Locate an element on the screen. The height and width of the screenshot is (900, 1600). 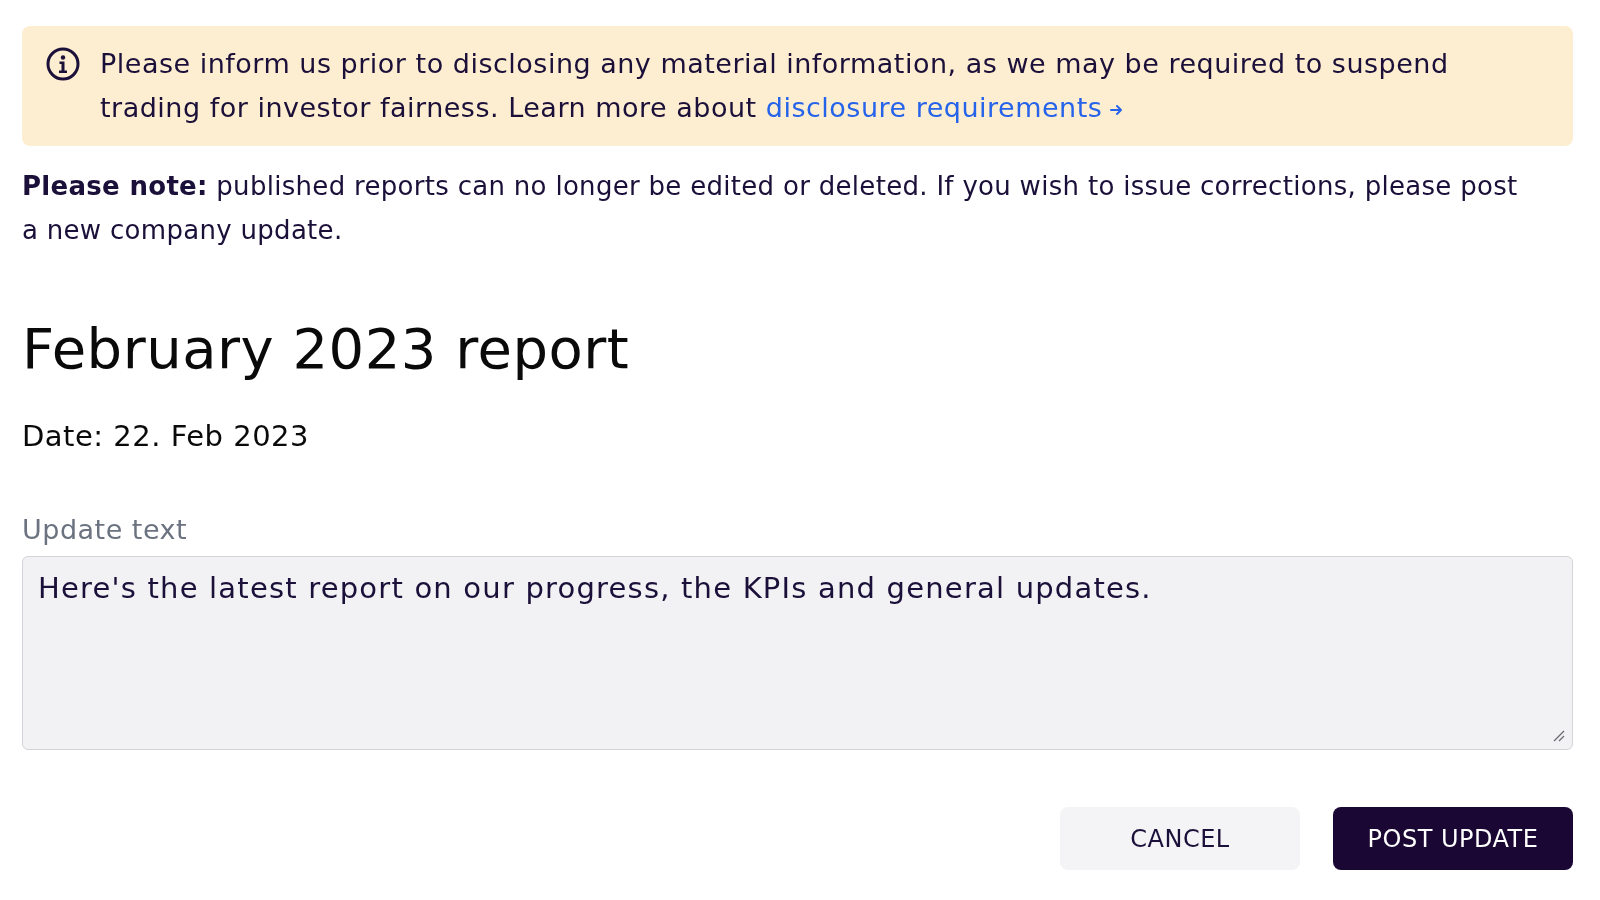
resize-handle-icon is located at coordinates (1559, 736).